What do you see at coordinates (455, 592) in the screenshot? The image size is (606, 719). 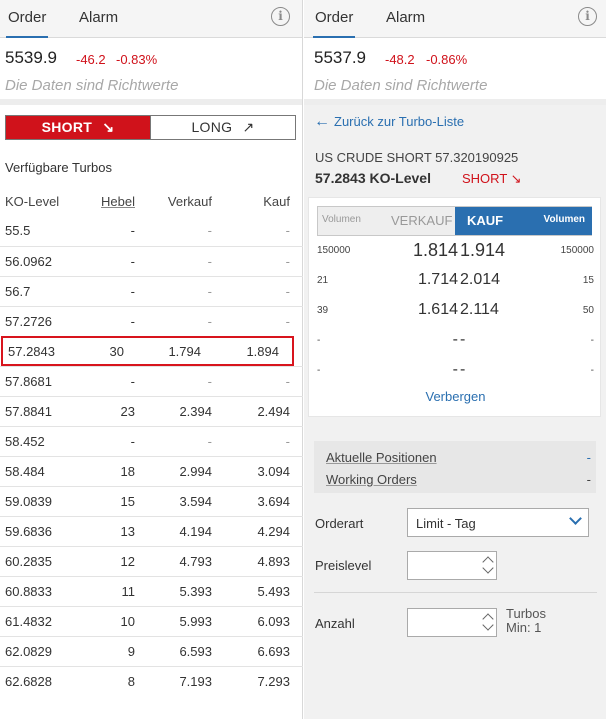 I see `form-divider` at bounding box center [455, 592].